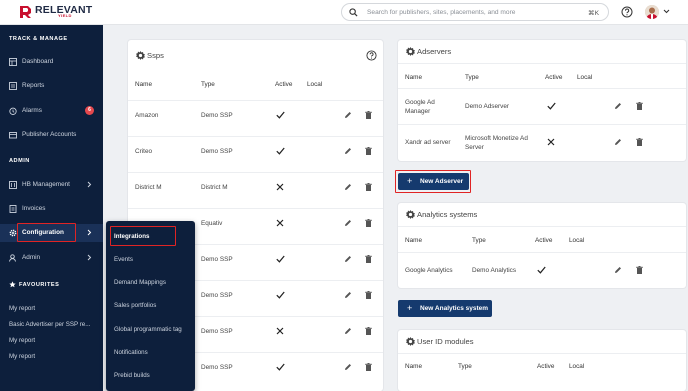 The width and height of the screenshot is (688, 391). I want to click on table-row: District M District M, so click(255, 190).